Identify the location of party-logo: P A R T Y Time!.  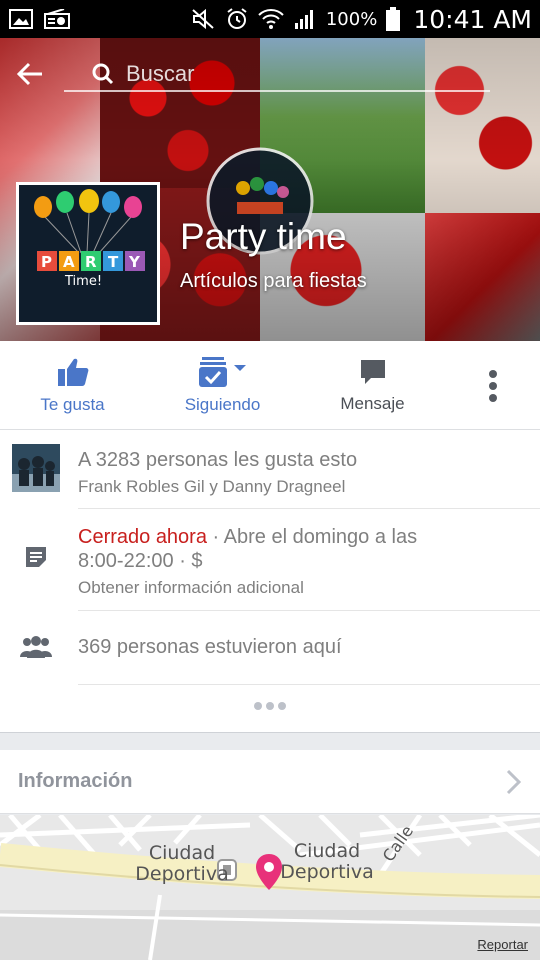
(88, 253).